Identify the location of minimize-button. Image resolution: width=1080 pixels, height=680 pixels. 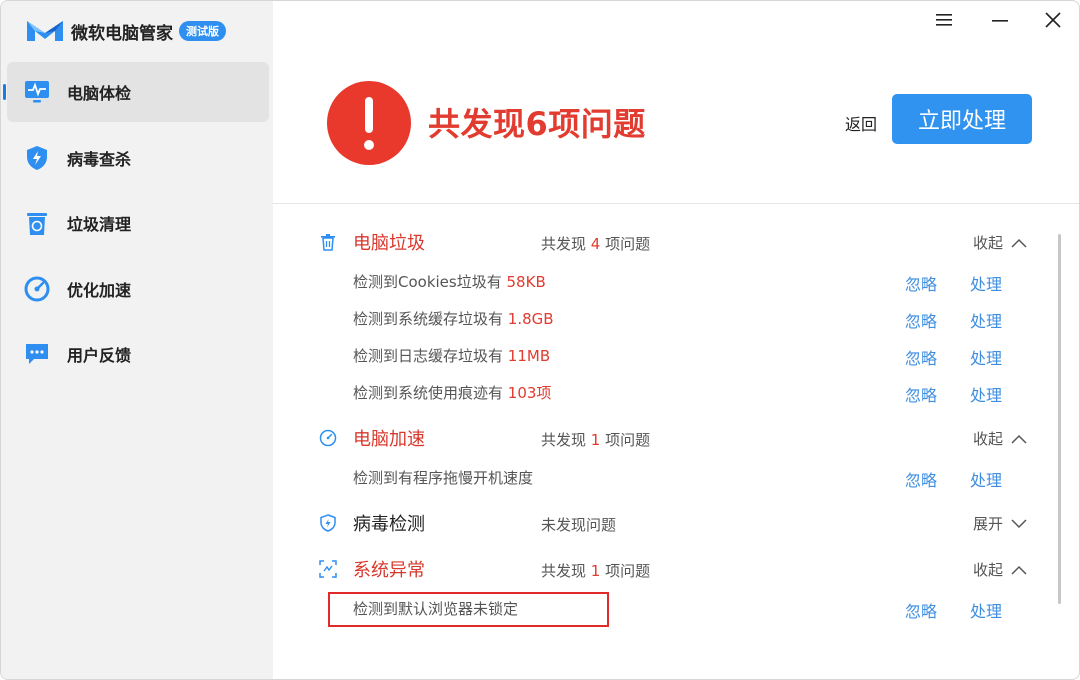
(1000, 20).